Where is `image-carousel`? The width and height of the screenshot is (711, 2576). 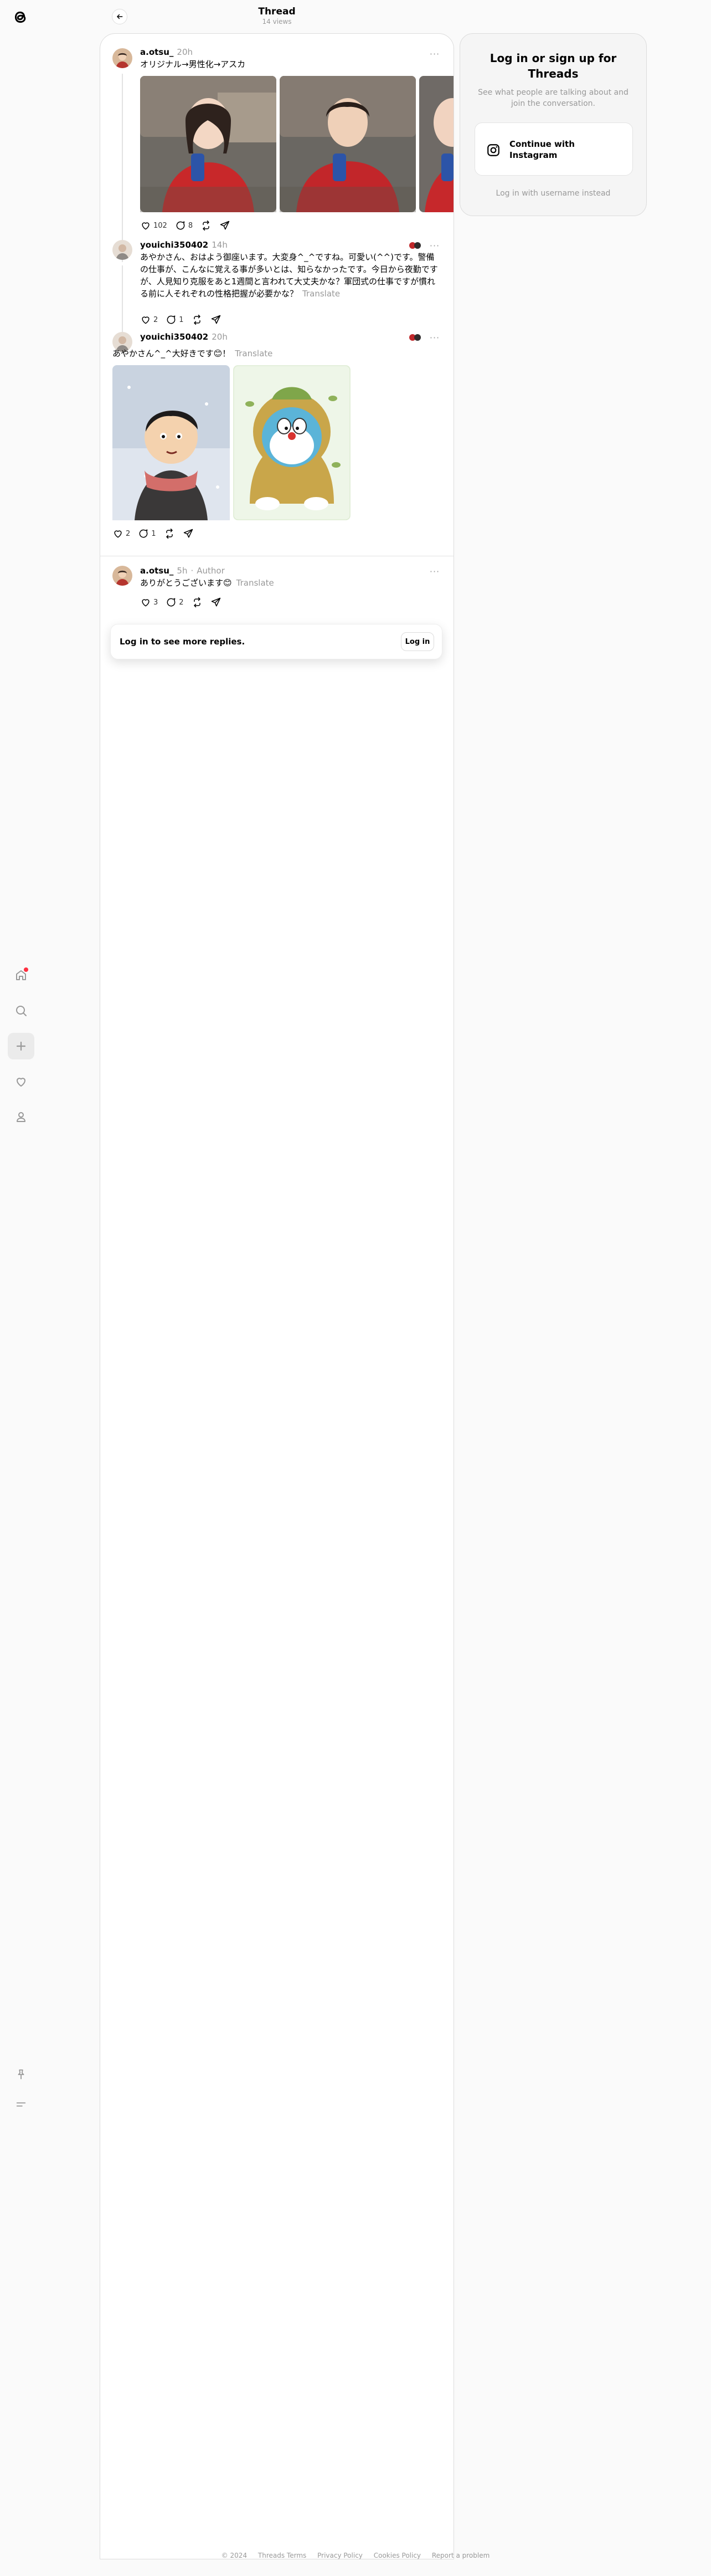
image-carousel is located at coordinates (297, 144).